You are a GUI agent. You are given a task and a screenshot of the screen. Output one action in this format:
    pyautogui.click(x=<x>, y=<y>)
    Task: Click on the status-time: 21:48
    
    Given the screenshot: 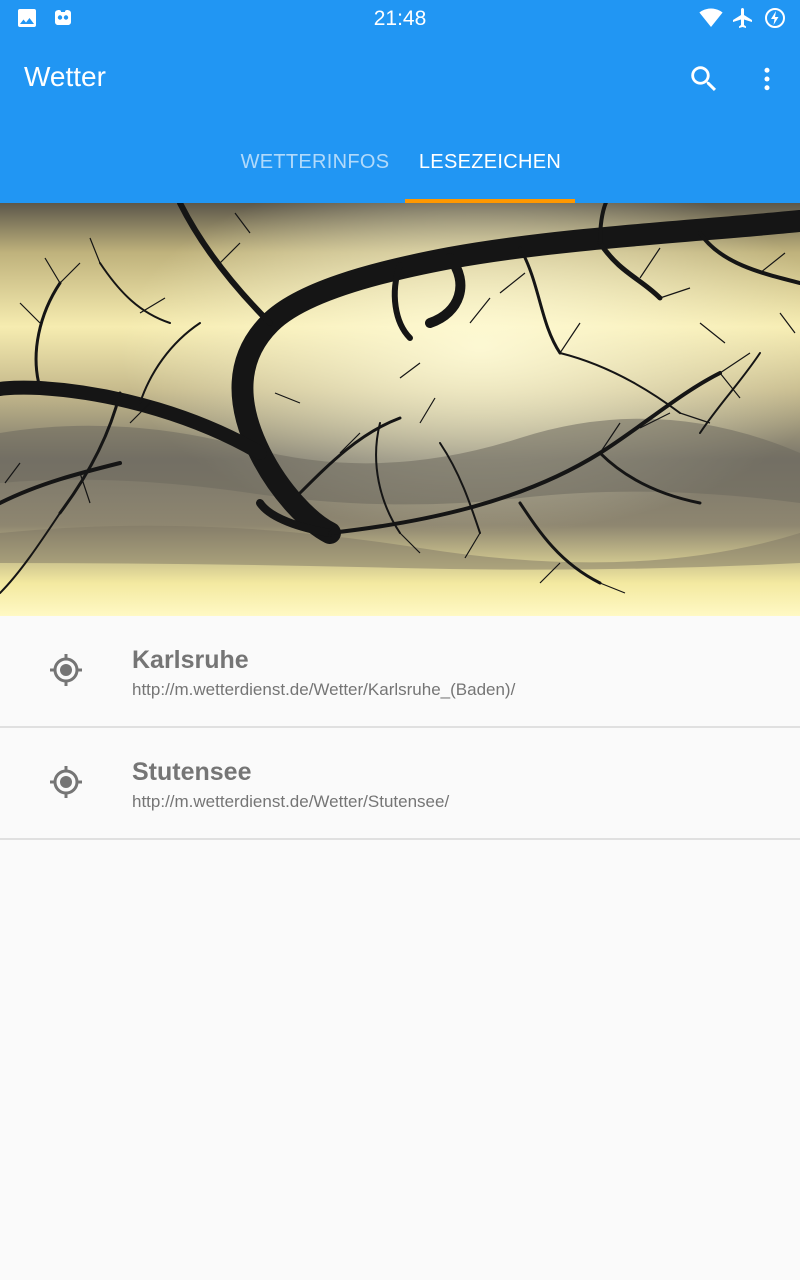 What is the action you would take?
    pyautogui.click(x=400, y=18)
    